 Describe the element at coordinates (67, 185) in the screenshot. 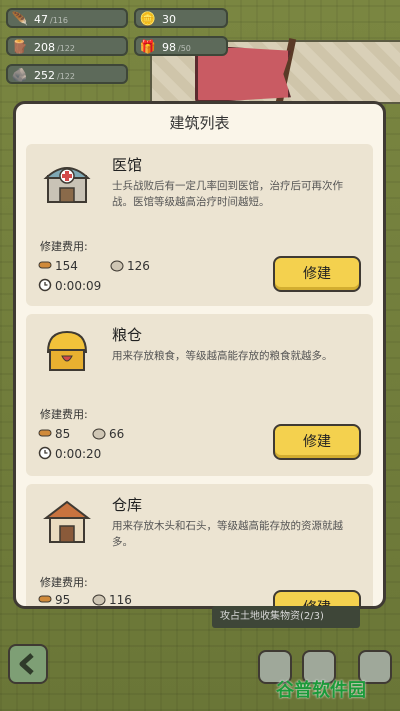

I see `hospital-icon` at that location.